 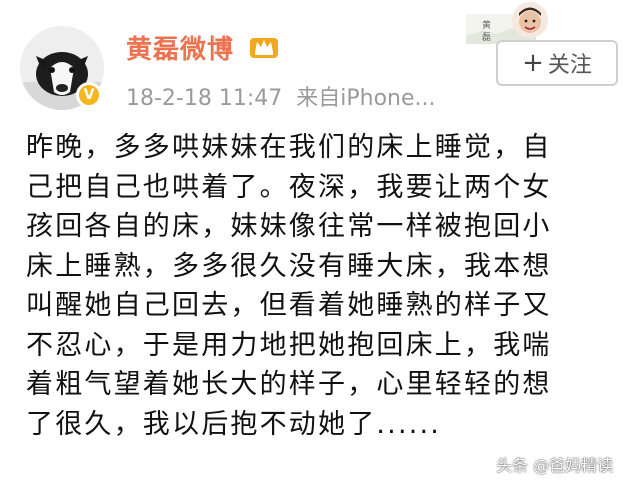 What do you see at coordinates (486, 37) in the screenshot?
I see `svg-text: 磊` at bounding box center [486, 37].